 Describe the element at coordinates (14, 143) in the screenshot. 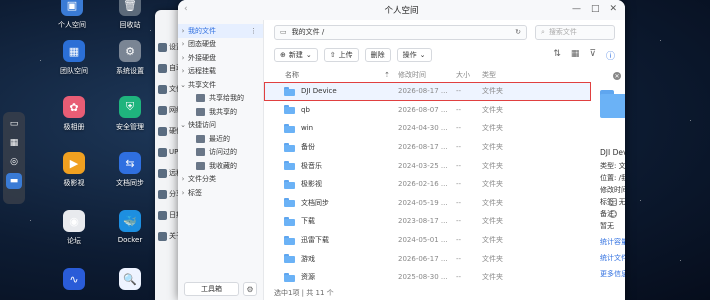

I see `dock-apps-icon: ▦` at that location.